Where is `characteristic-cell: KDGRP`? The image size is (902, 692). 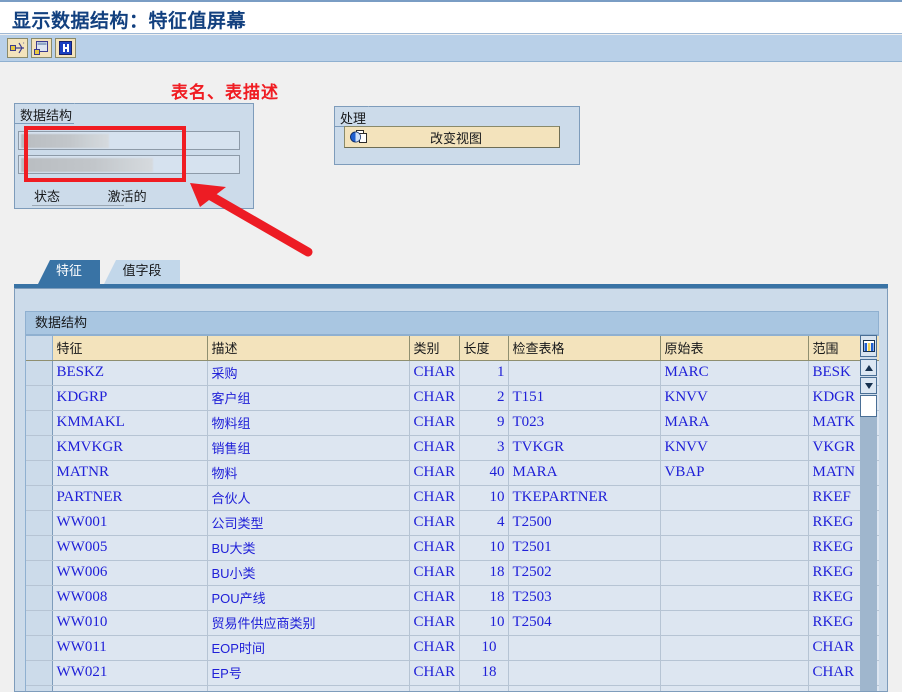
characteristic-cell: KDGRP is located at coordinates (130, 398).